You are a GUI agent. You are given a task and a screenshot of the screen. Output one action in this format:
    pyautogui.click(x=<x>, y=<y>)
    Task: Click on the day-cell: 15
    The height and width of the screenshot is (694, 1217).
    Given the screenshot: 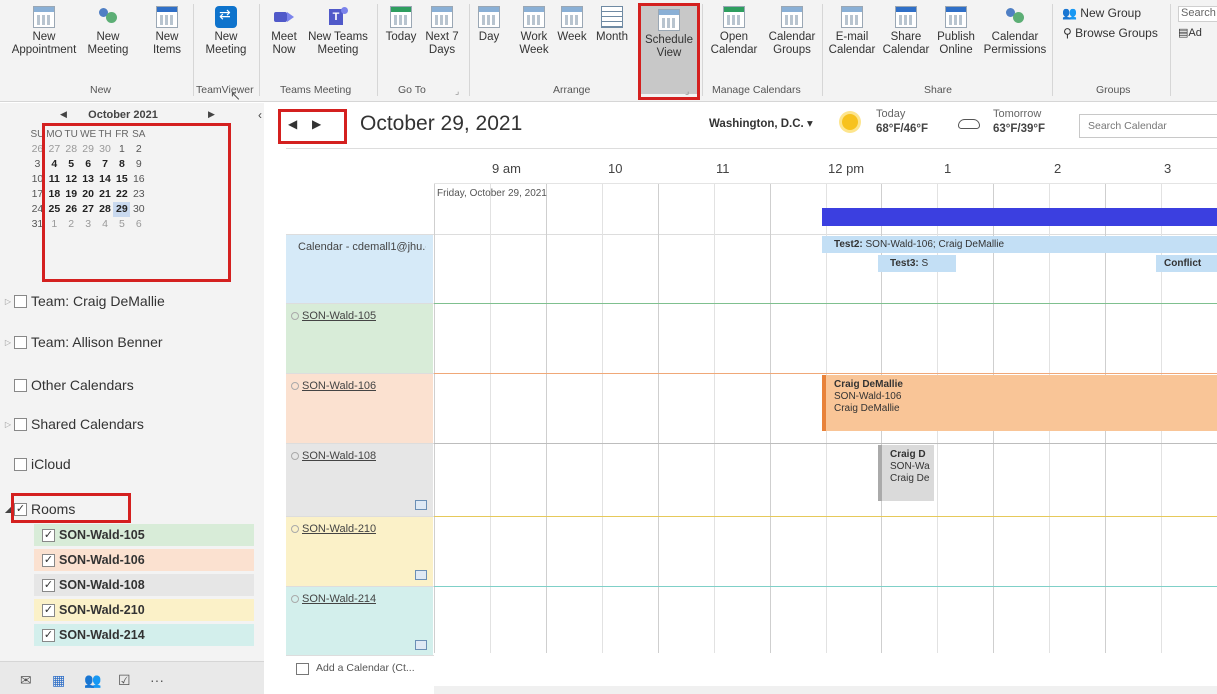 What is the action you would take?
    pyautogui.click(x=121, y=179)
    